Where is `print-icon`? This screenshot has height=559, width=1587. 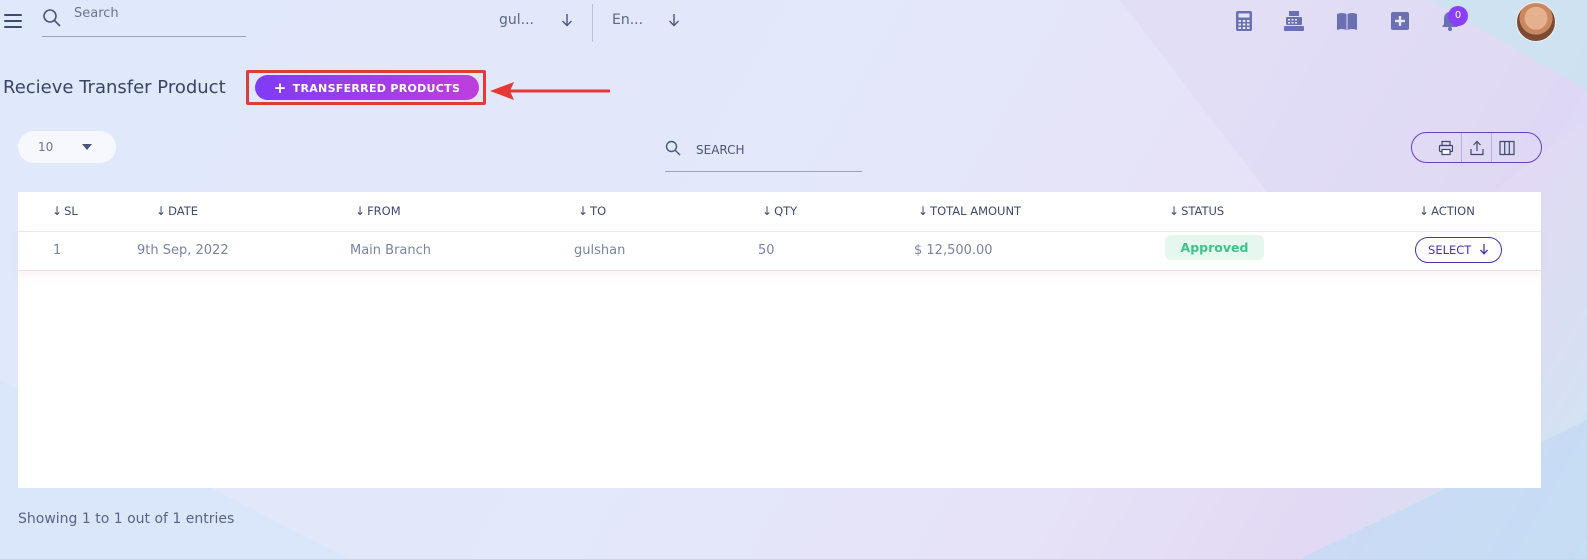 print-icon is located at coordinates (1446, 147).